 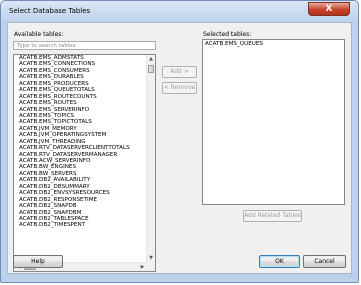 What do you see at coordinates (180, 11) in the screenshot?
I see `title-bar: Select Database Tables X` at bounding box center [180, 11].